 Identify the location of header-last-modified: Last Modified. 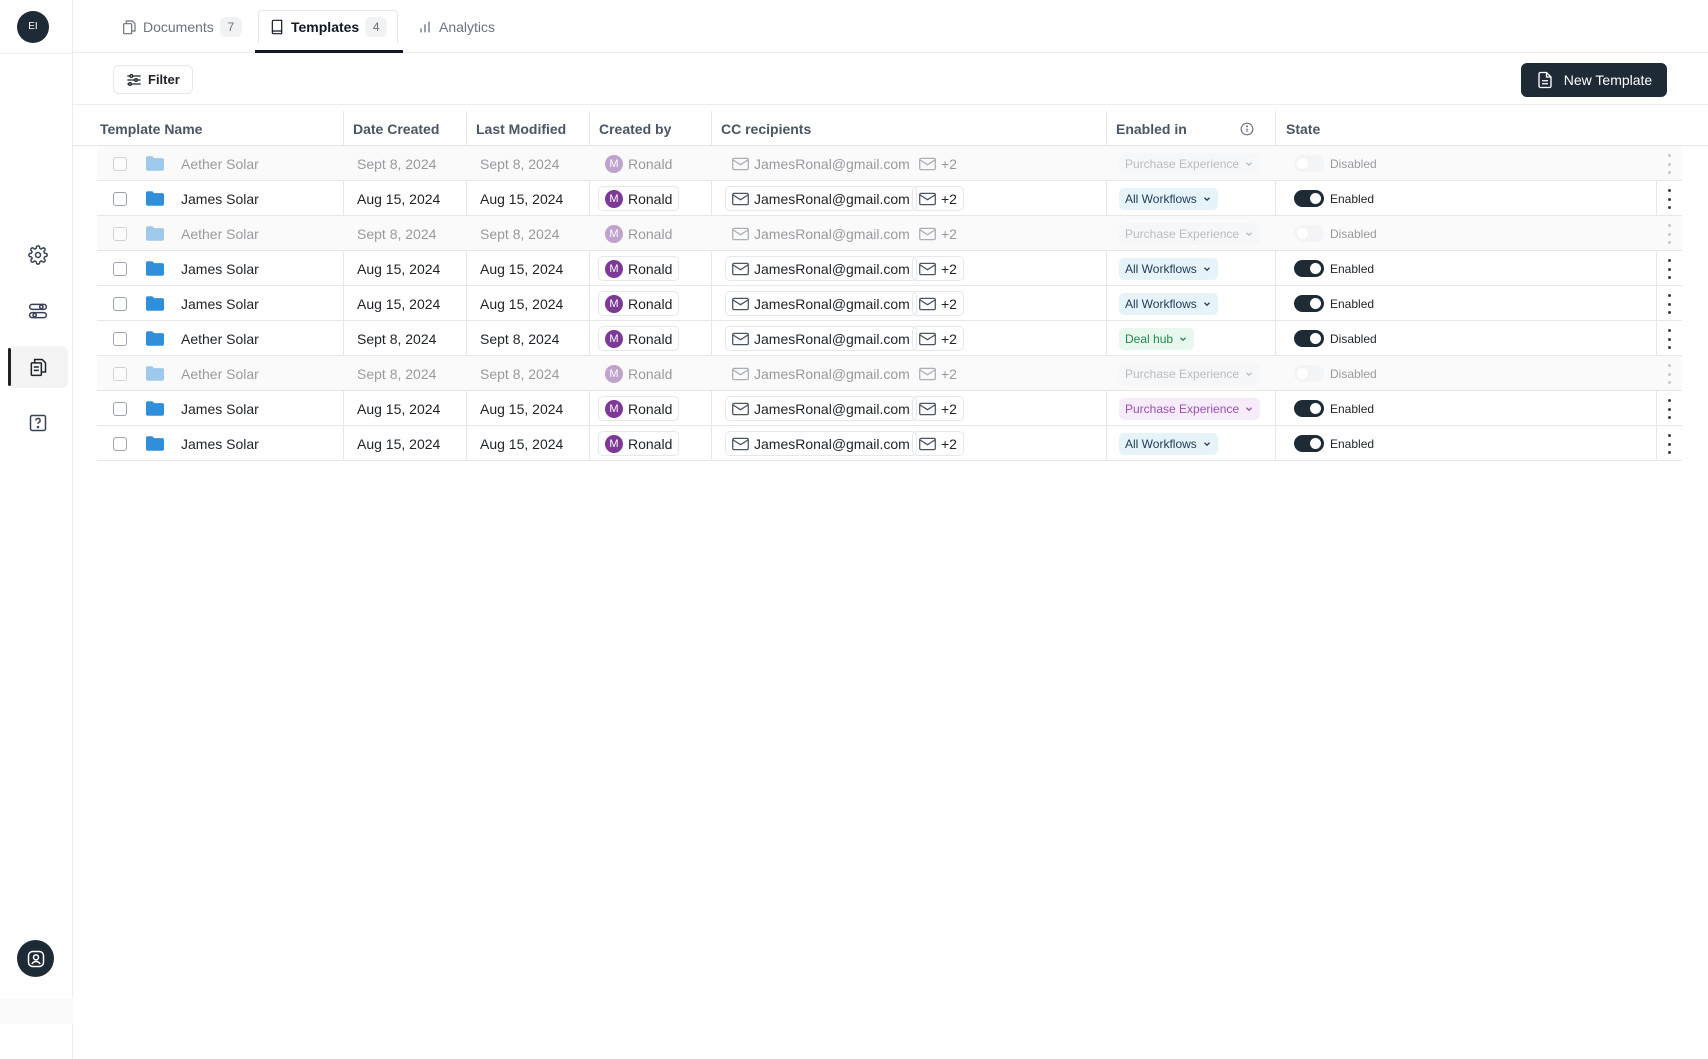
(521, 128).